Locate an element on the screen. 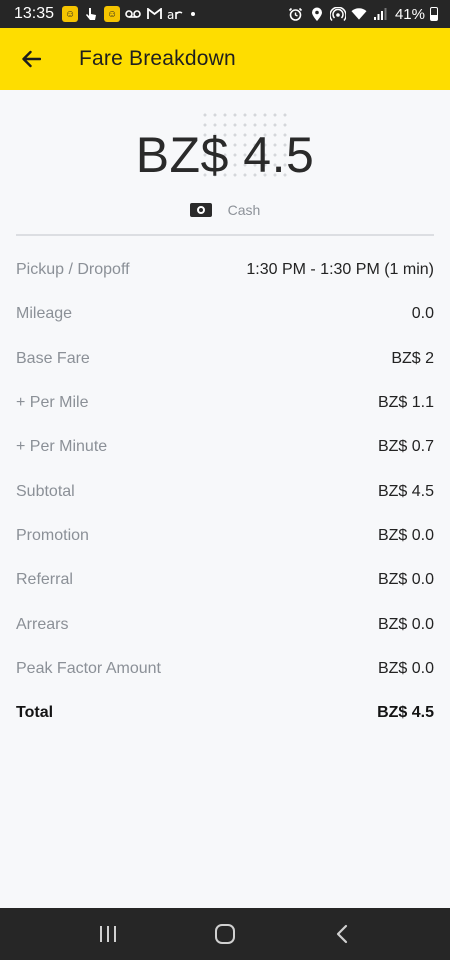  arrow-left-icon is located at coordinates (31, 59).